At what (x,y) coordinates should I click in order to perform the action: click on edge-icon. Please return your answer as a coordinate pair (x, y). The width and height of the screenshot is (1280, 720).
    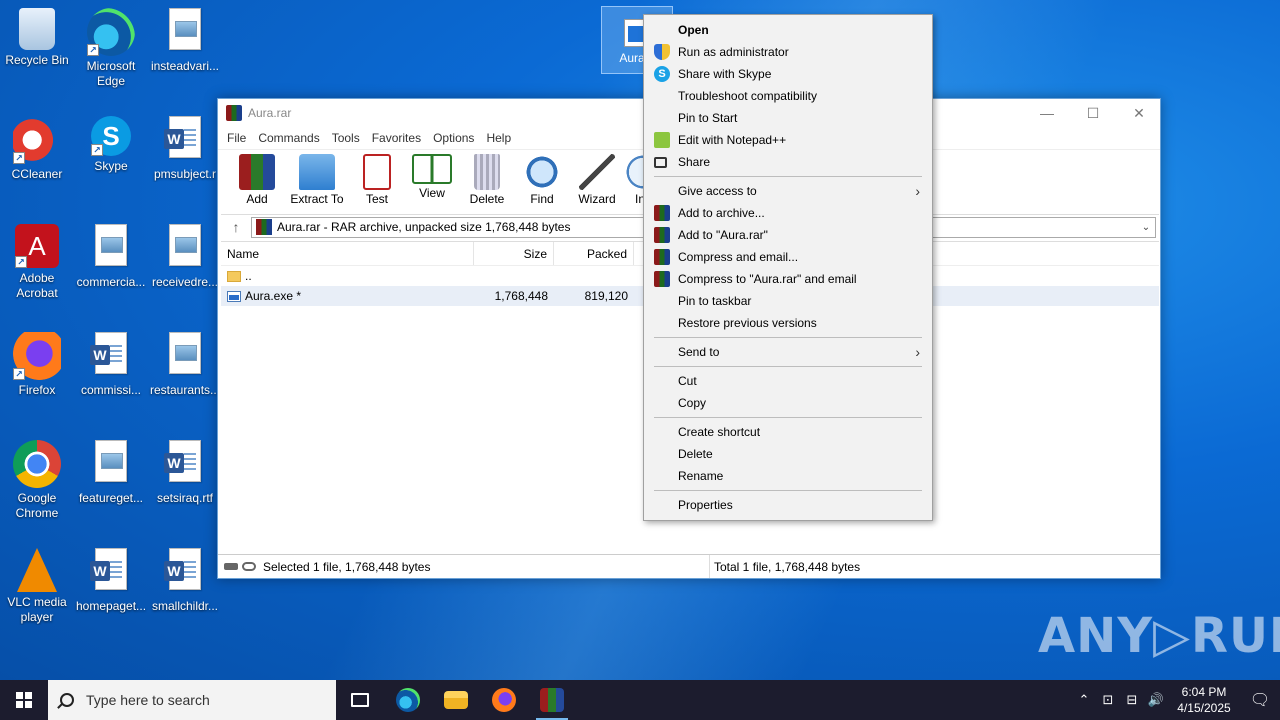
    Looking at the image, I should click on (408, 700).